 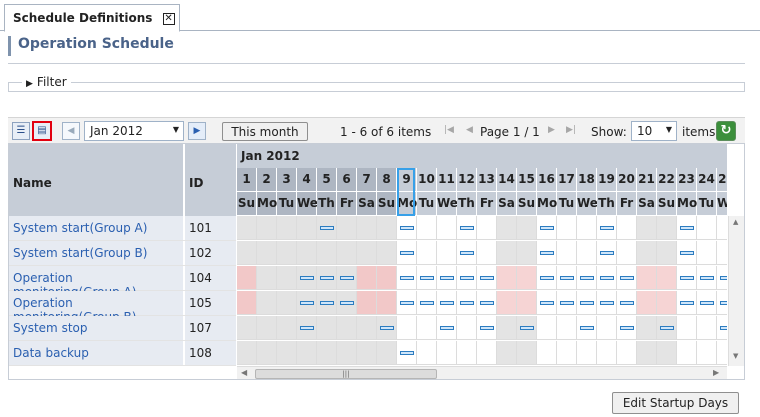 What do you see at coordinates (46, 82) in the screenshot?
I see `filter-toggle: ▶ Filter` at bounding box center [46, 82].